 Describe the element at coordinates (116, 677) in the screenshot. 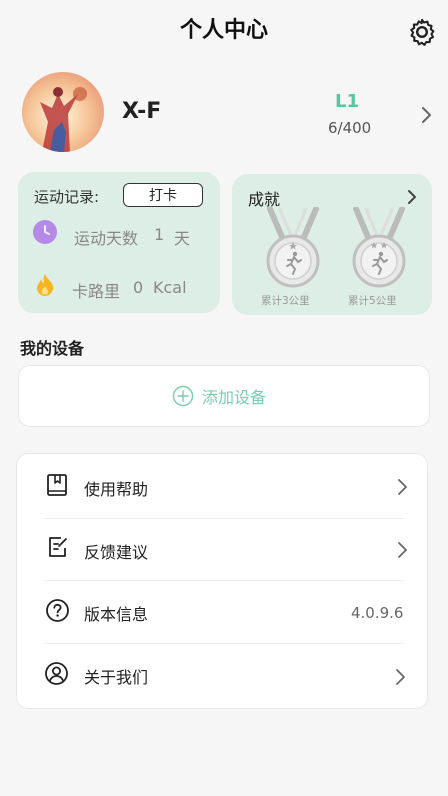

I see `menu-item-about-label: 关于我们` at that location.